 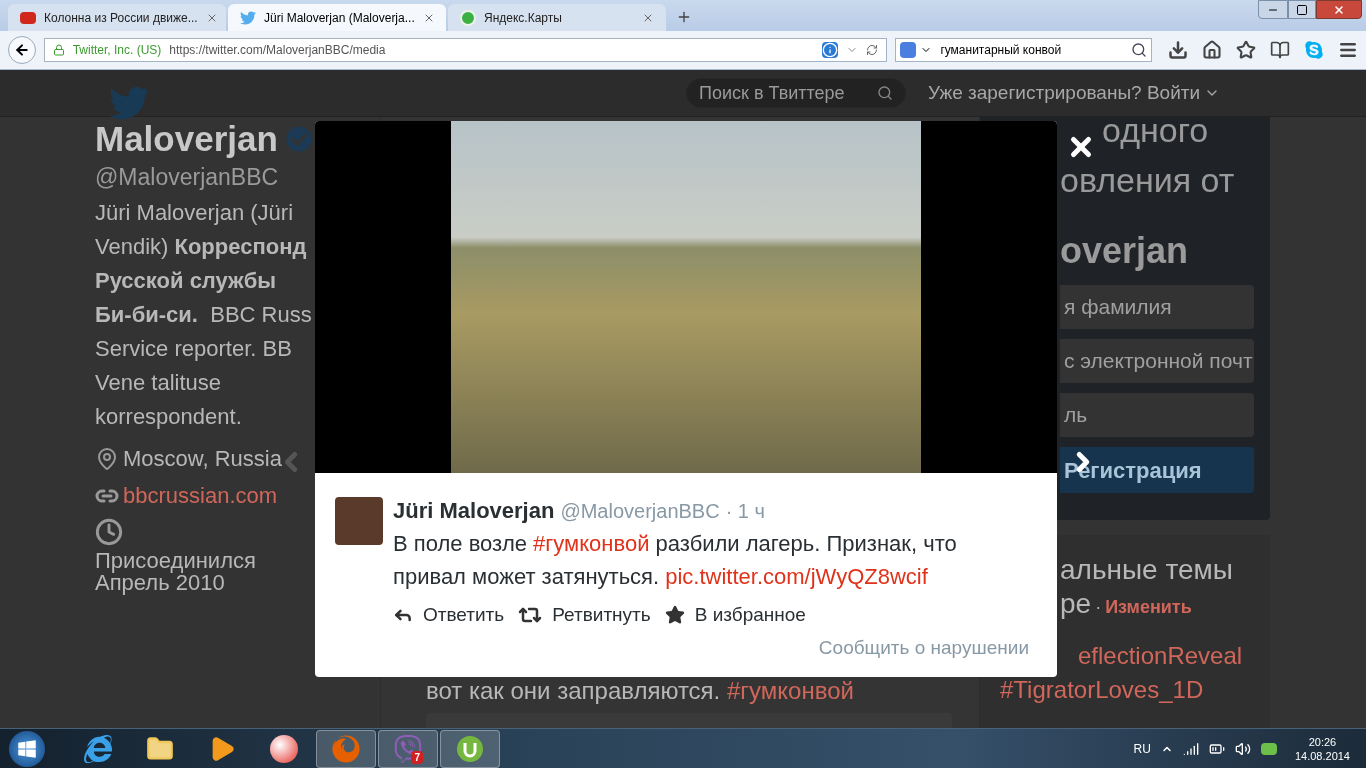 I want to click on back-icon, so click(x=21, y=50).